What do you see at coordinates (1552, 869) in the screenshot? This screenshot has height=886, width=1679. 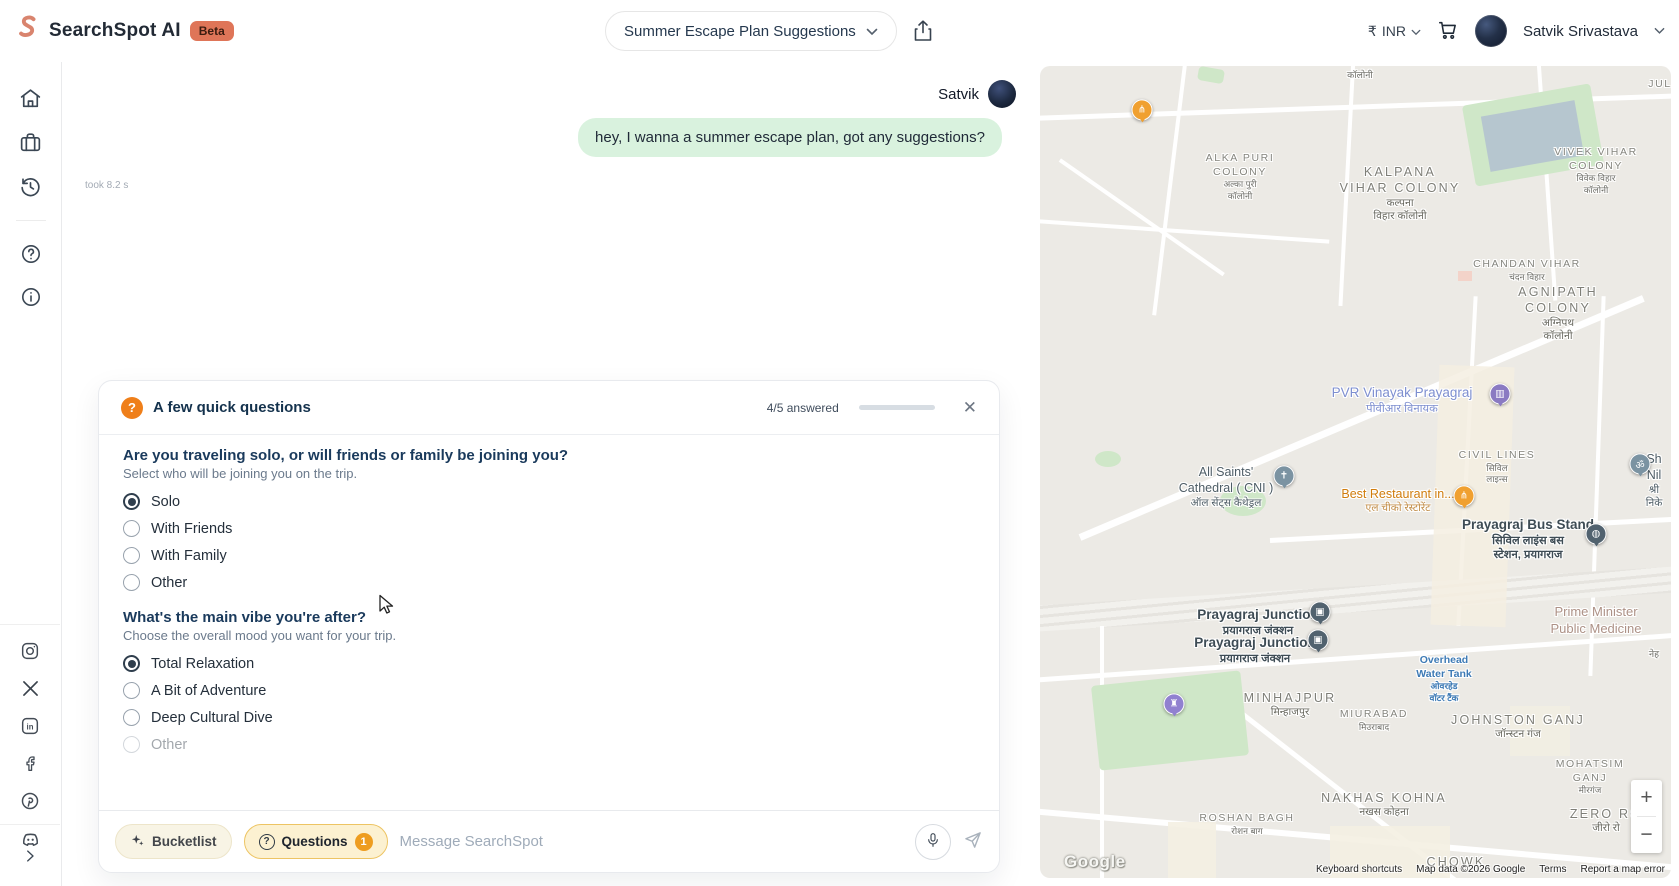 I see `attribution-link: Terms` at bounding box center [1552, 869].